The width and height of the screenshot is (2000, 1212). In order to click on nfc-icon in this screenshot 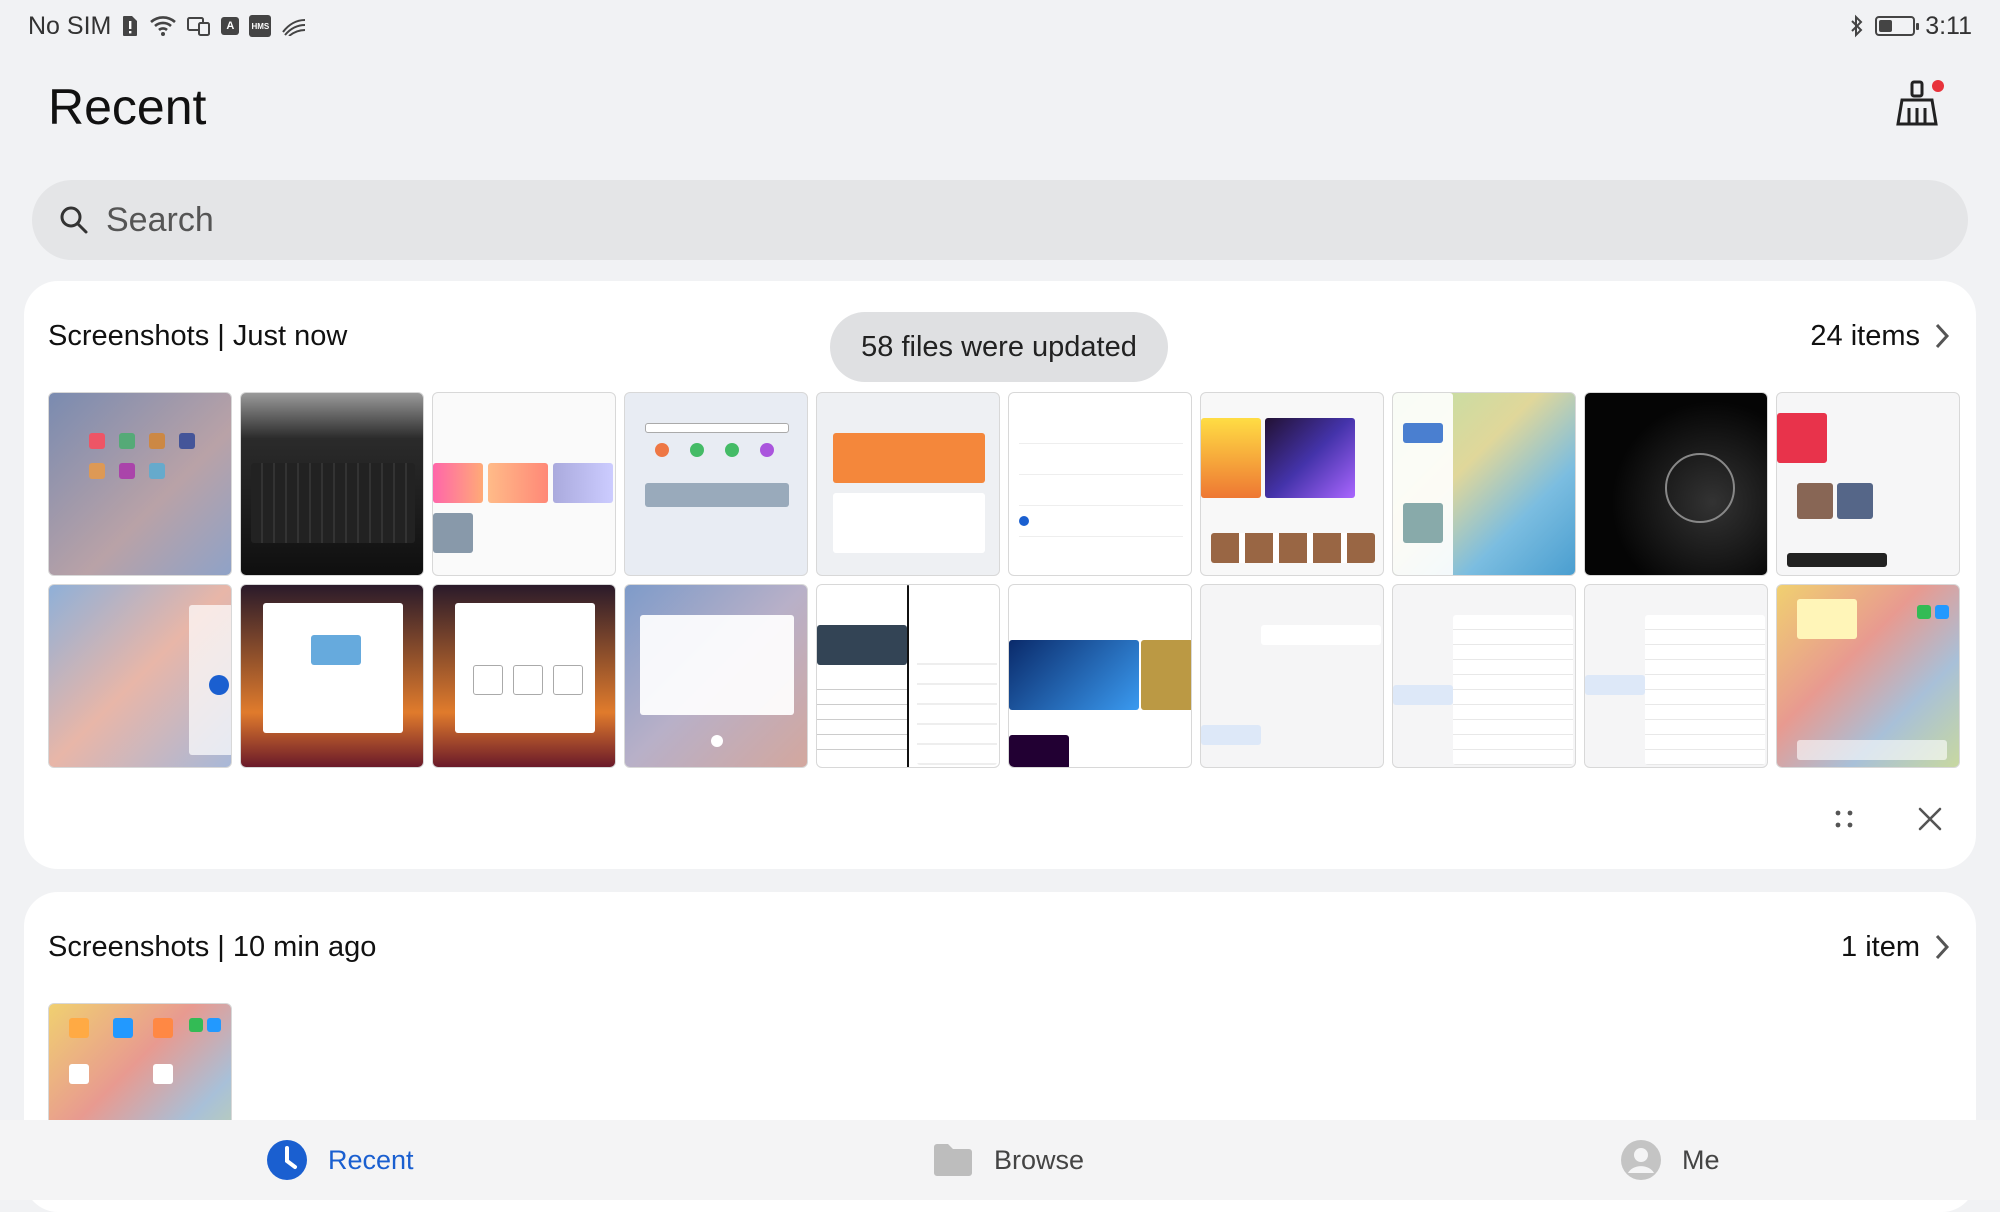, I will do `click(294, 26)`.